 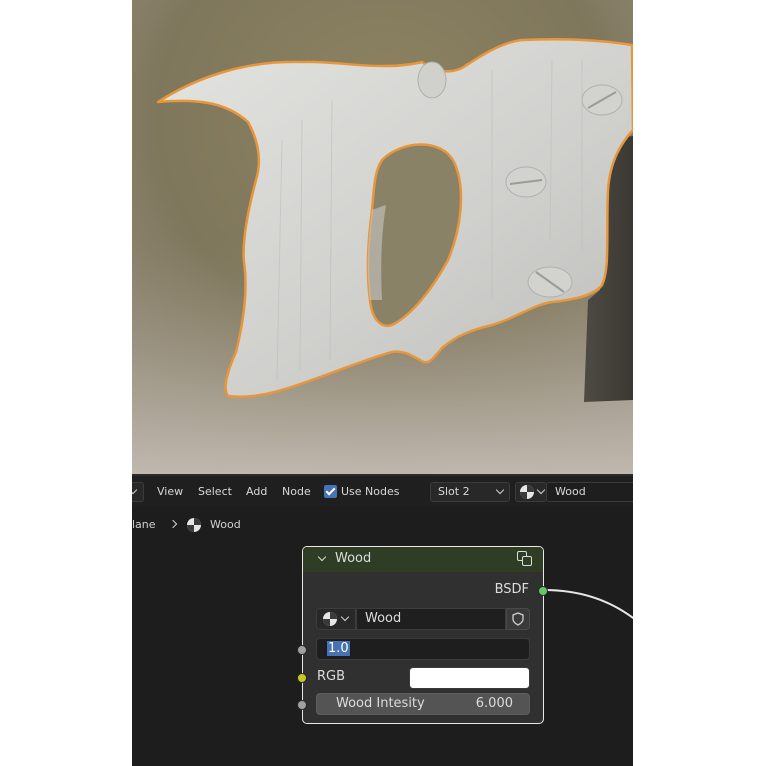 I want to click on wood-intensity-slider: Wood Intesity 6.000, so click(x=423, y=704).